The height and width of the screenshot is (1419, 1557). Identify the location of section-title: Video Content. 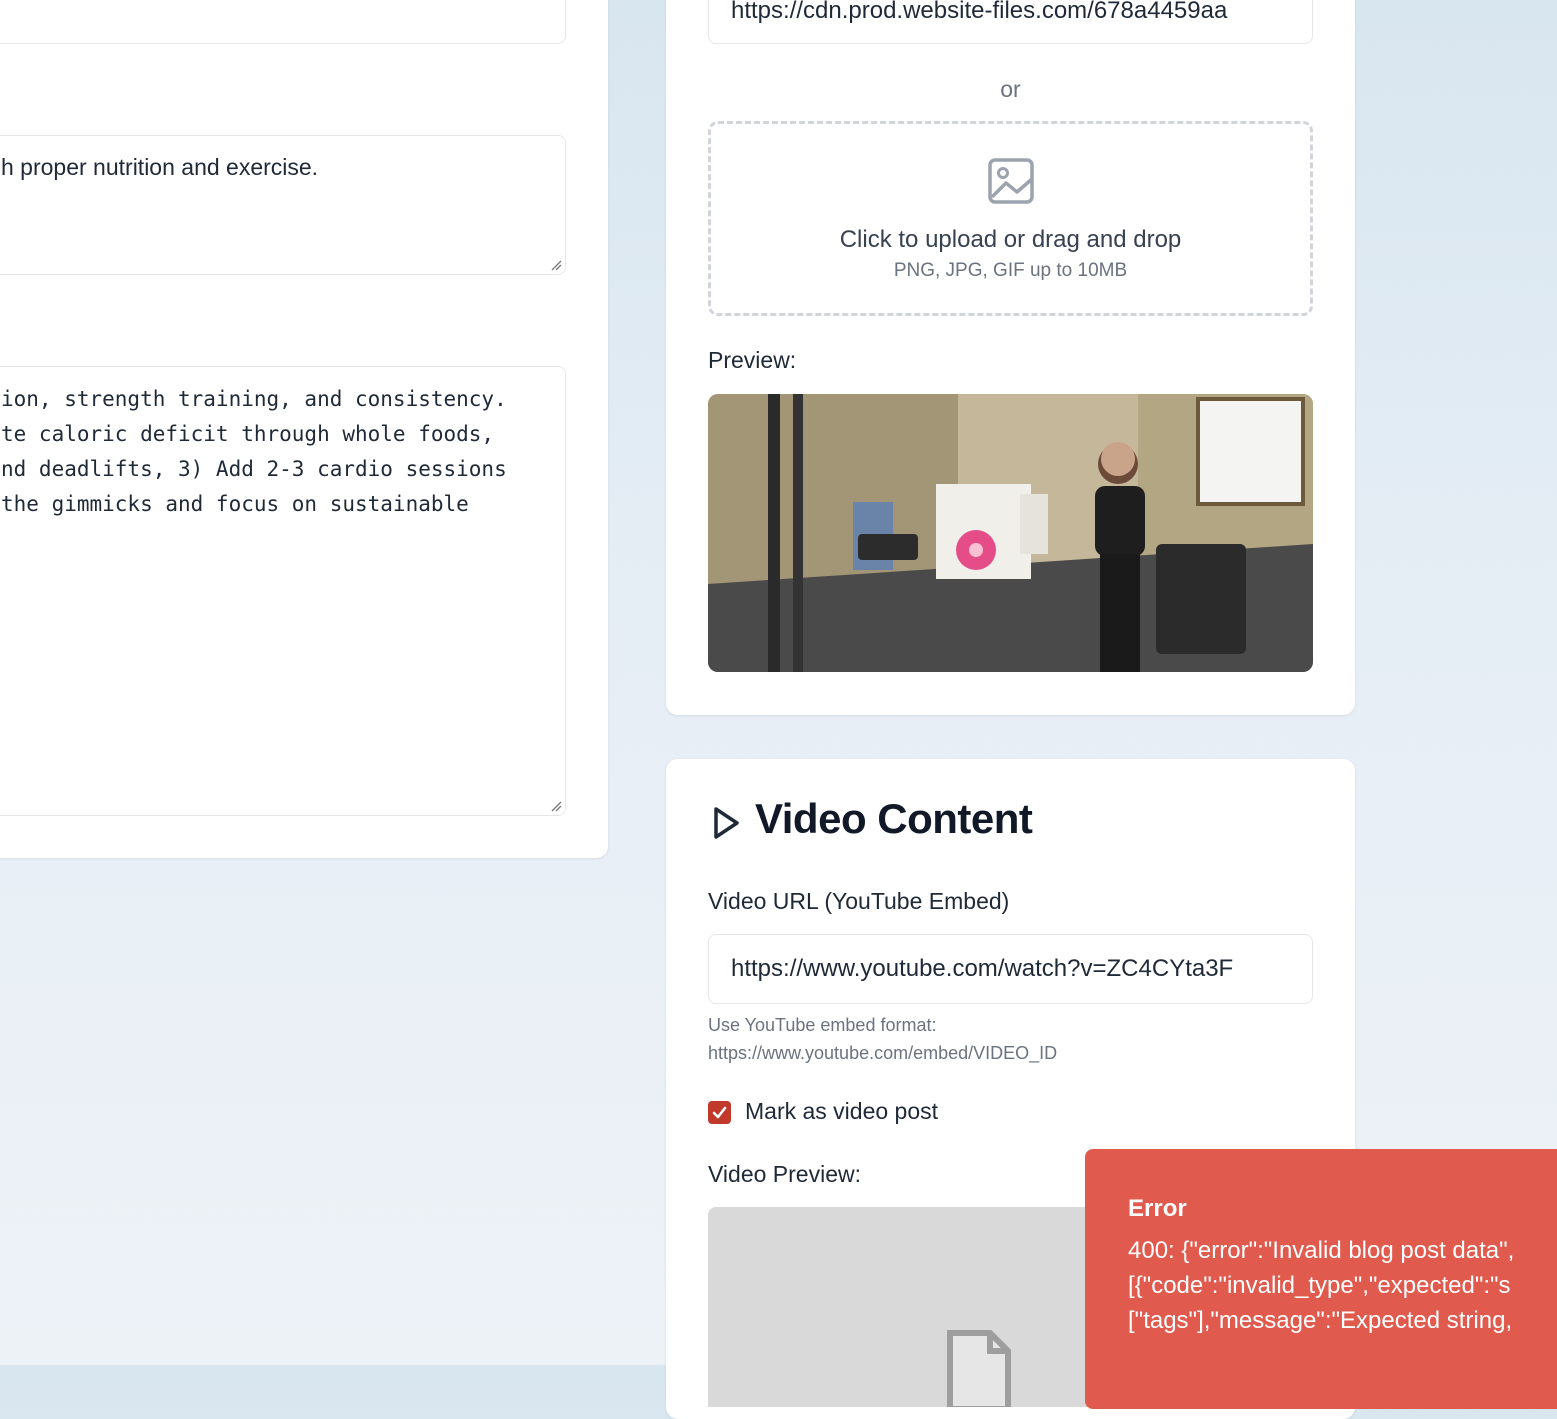
(894, 818).